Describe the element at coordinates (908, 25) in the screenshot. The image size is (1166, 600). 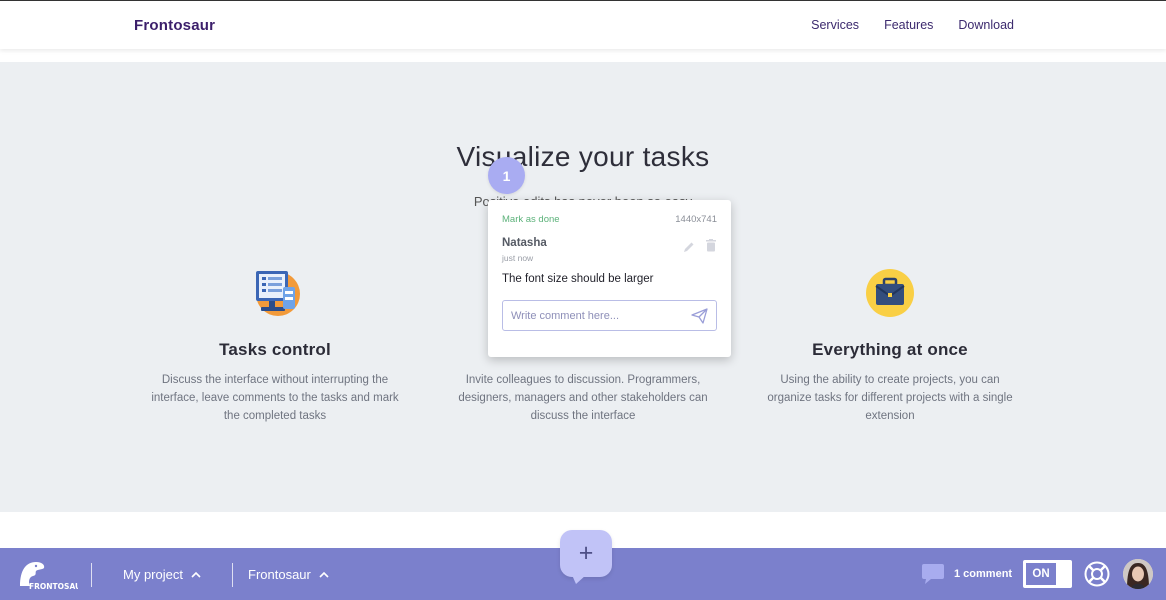
I see `nav-link-features: Features` at that location.